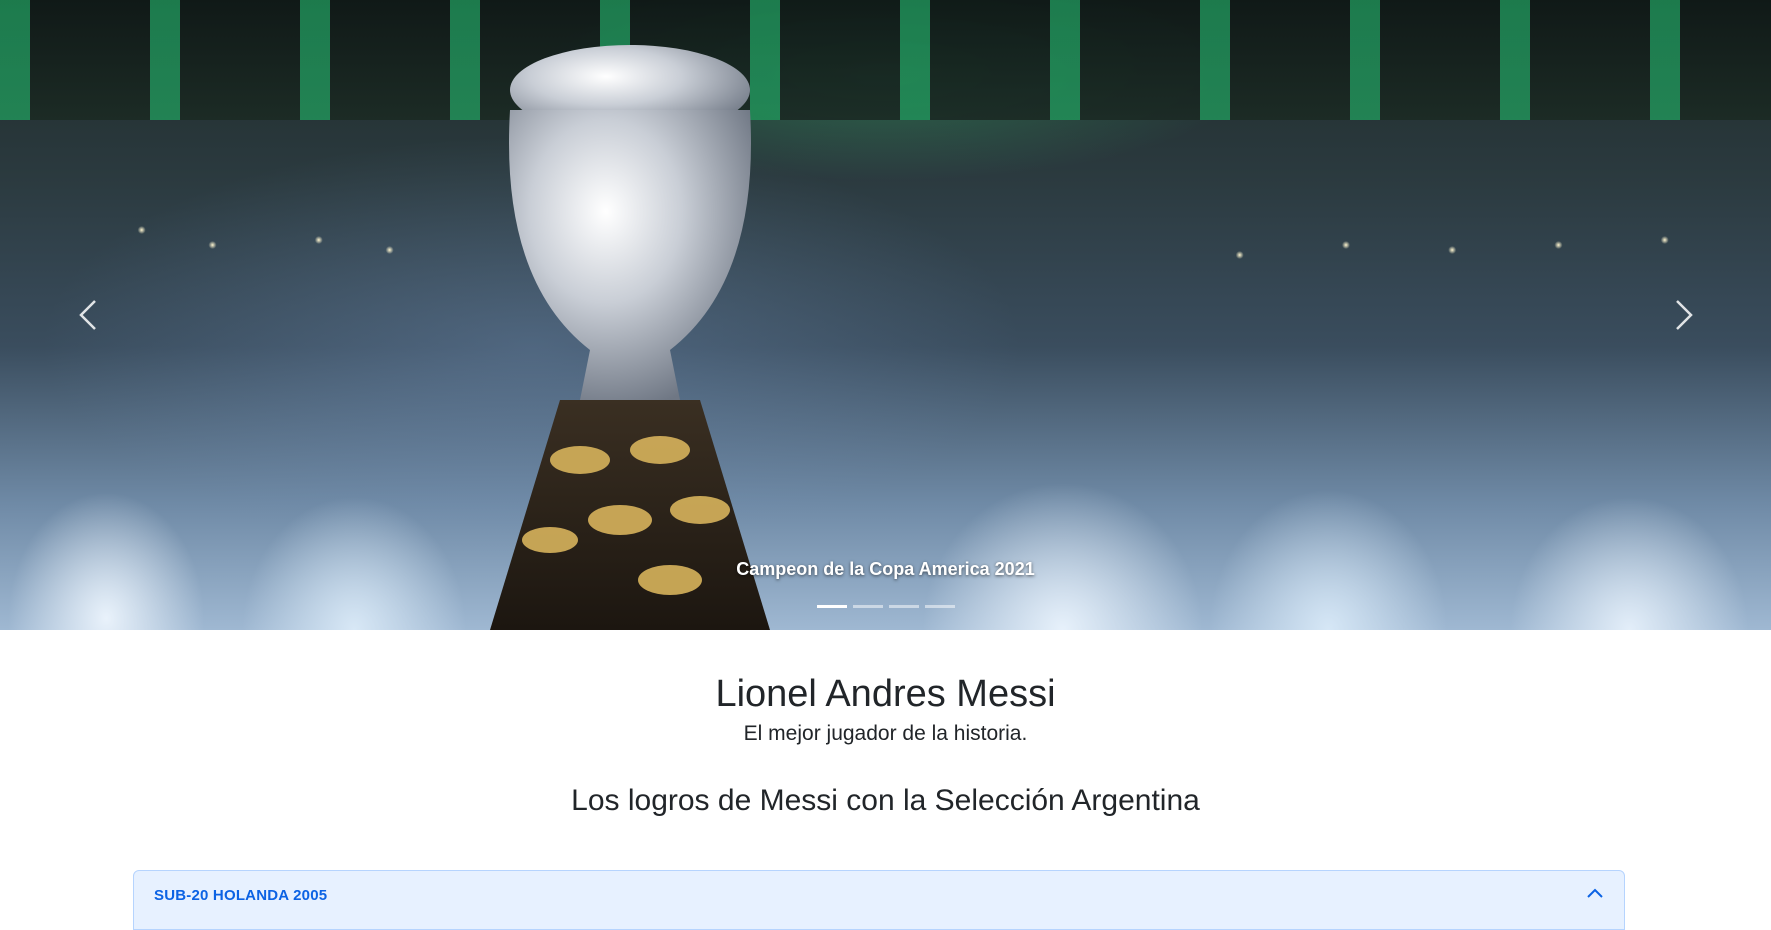 The height and width of the screenshot is (930, 1771). Describe the element at coordinates (885, 733) in the screenshot. I see `page-subtitle: El mejor jugador de la historia.` at that location.